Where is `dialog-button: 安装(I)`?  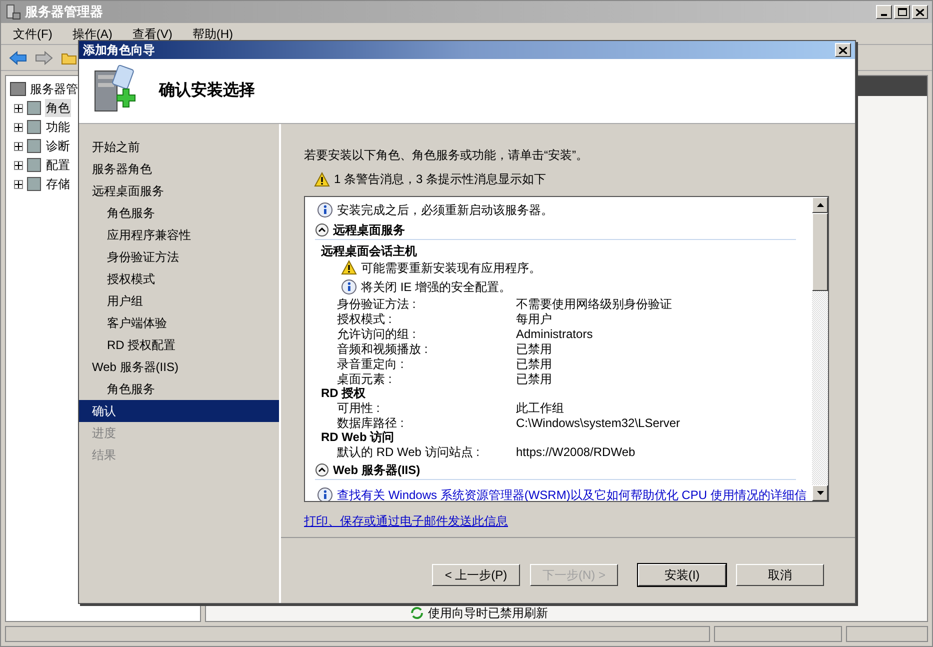 dialog-button: 安装(I) is located at coordinates (682, 575).